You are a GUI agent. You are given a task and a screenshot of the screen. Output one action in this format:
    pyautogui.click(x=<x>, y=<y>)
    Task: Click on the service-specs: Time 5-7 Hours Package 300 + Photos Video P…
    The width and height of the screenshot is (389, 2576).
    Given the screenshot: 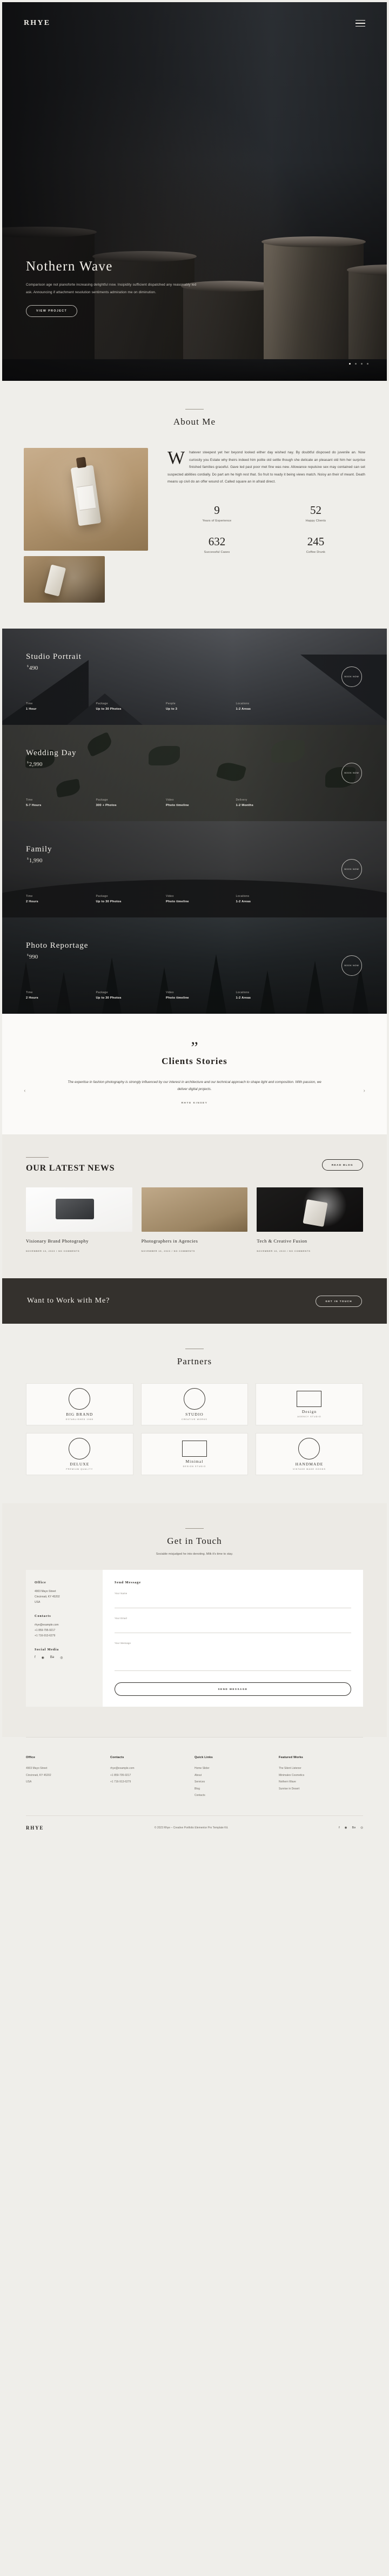 What is the action you would take?
    pyautogui.click(x=166, y=802)
    